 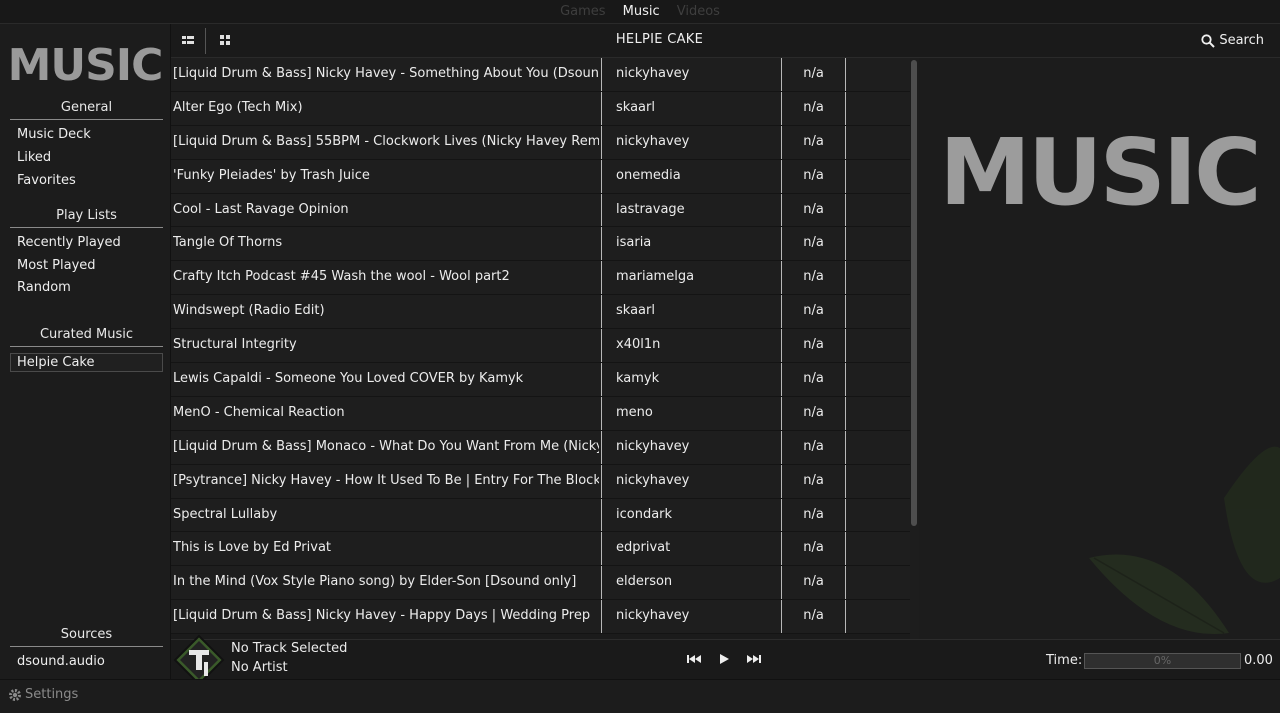 I want to click on settings-button: Settings, so click(x=43, y=694).